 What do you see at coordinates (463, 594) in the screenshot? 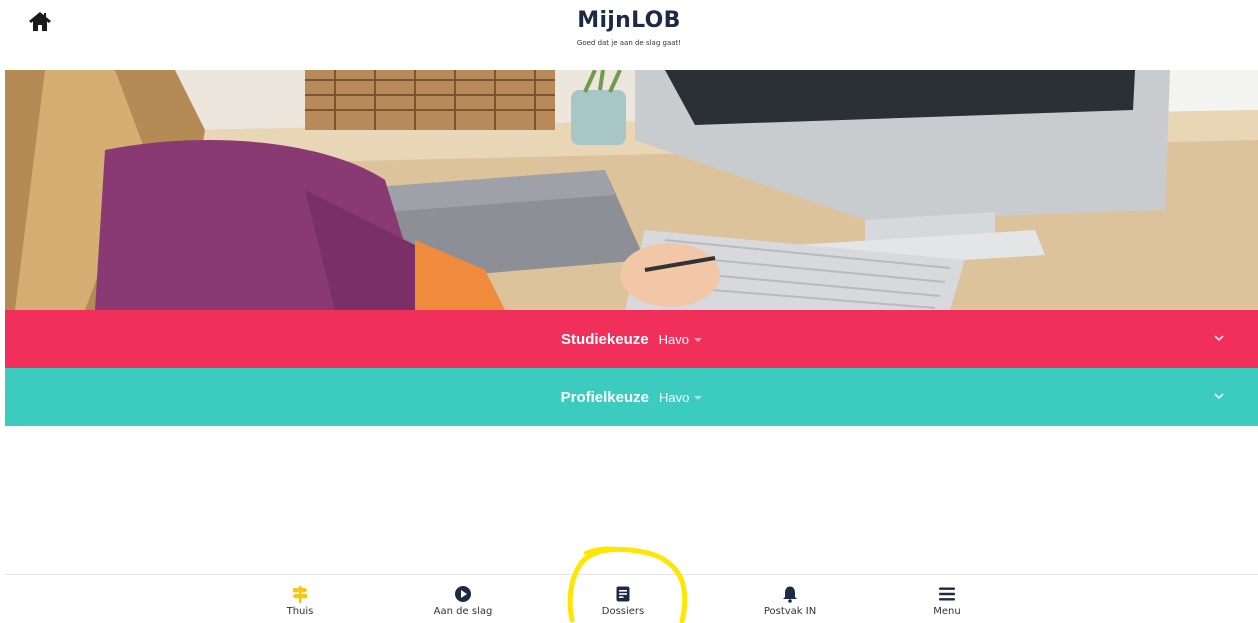
I see `play-circle-icon` at bounding box center [463, 594].